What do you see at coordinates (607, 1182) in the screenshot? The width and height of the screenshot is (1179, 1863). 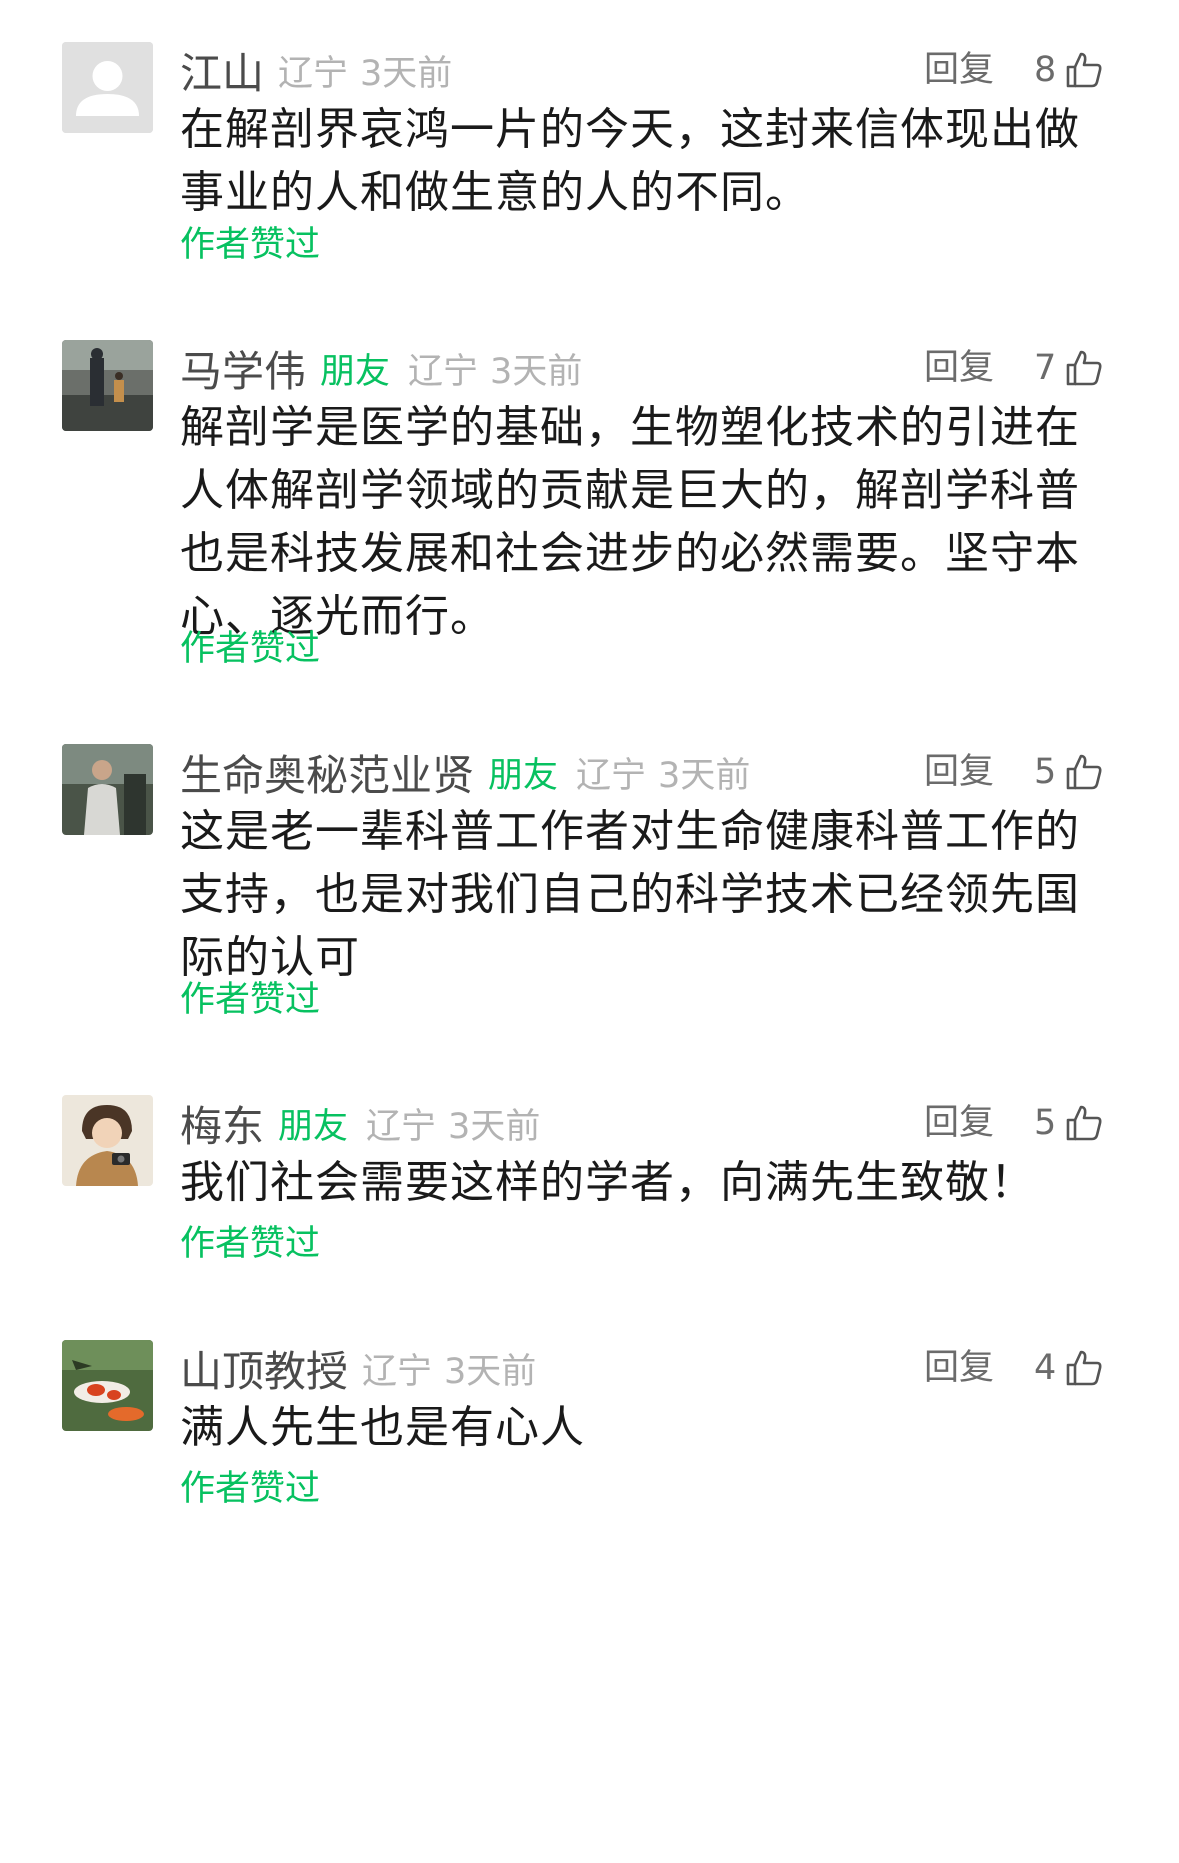 I see `comment-text: 我们社会需要这样的学者，向满先生致敬！` at bounding box center [607, 1182].